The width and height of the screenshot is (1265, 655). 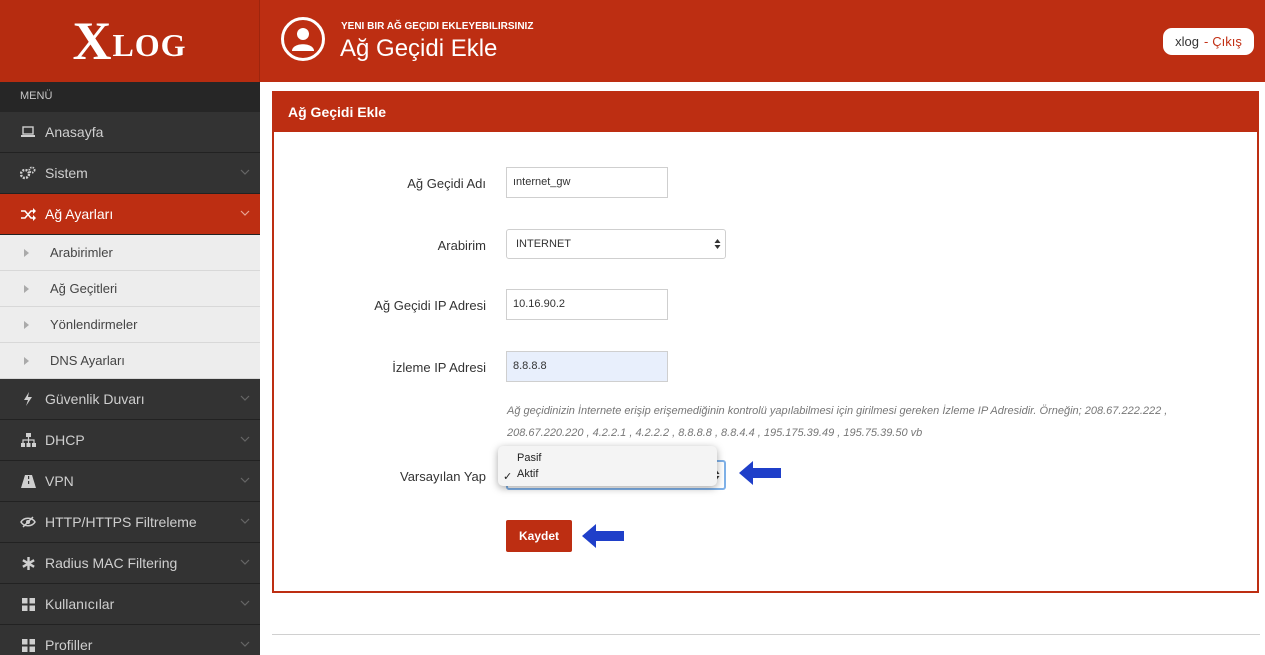 What do you see at coordinates (130, 604) in the screenshot?
I see `sidebar-item-kullanicilar: Kullanıcılar` at bounding box center [130, 604].